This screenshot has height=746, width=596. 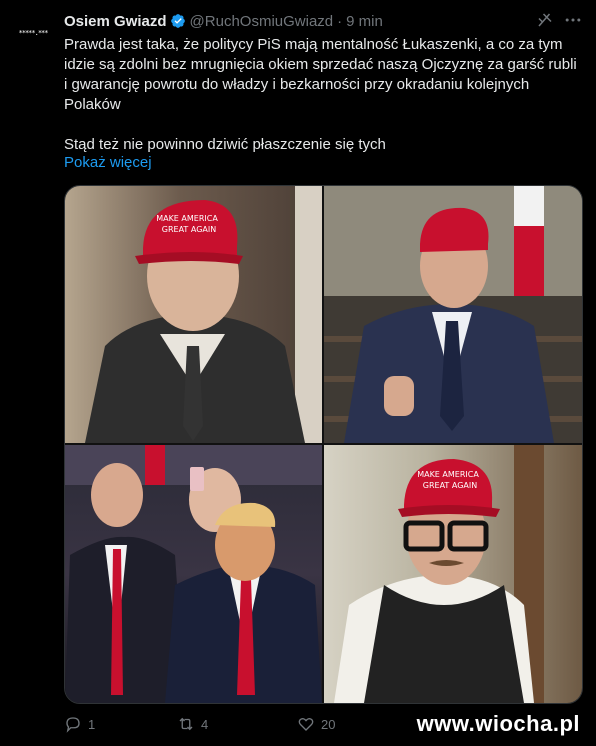 I want to click on like-button: 20, so click(x=316, y=724).